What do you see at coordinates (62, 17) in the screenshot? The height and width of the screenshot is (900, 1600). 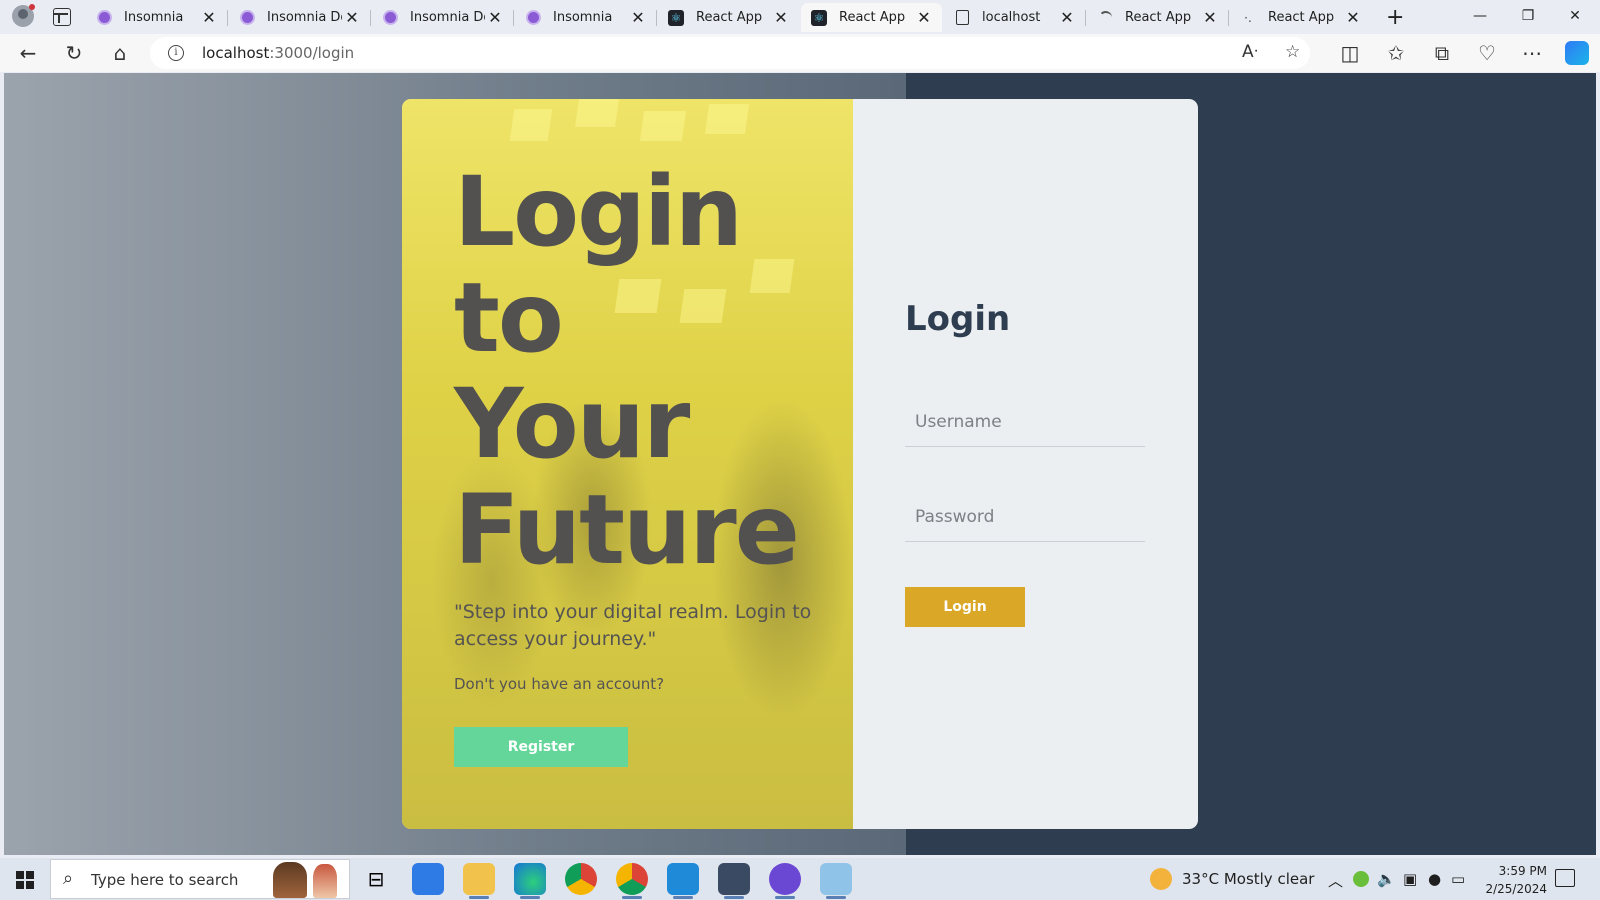 I see `tab-actions-icon` at bounding box center [62, 17].